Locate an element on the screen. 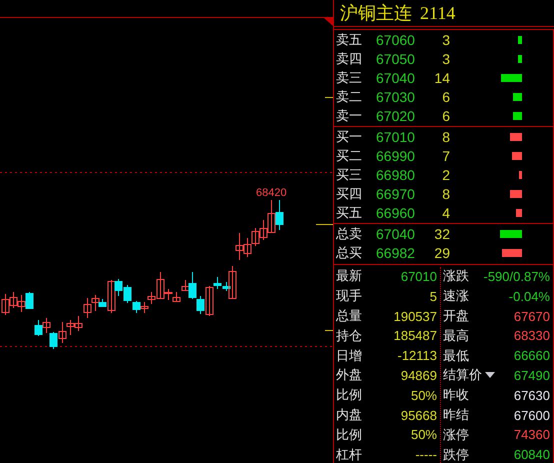 The image size is (554, 463). order-level-label: 卖五 is located at coordinates (349, 40).